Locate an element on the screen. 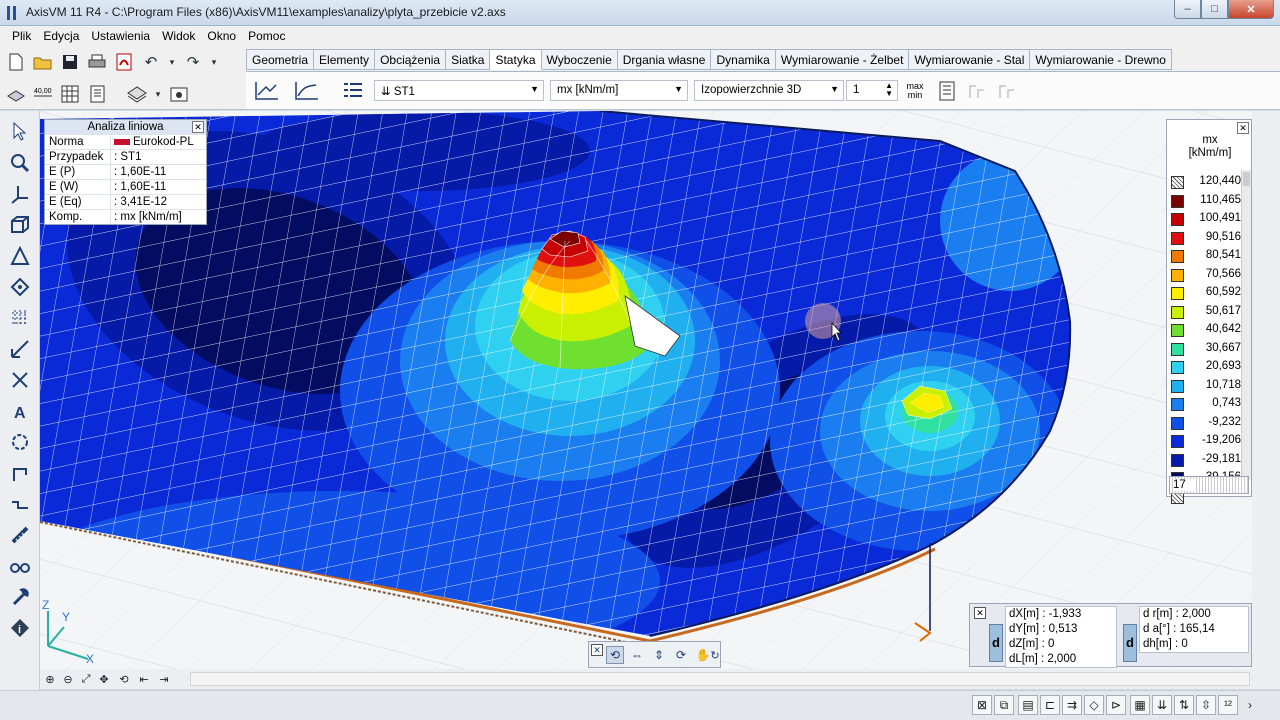  menu-ustawienia: Ustawienia is located at coordinates (120, 36).